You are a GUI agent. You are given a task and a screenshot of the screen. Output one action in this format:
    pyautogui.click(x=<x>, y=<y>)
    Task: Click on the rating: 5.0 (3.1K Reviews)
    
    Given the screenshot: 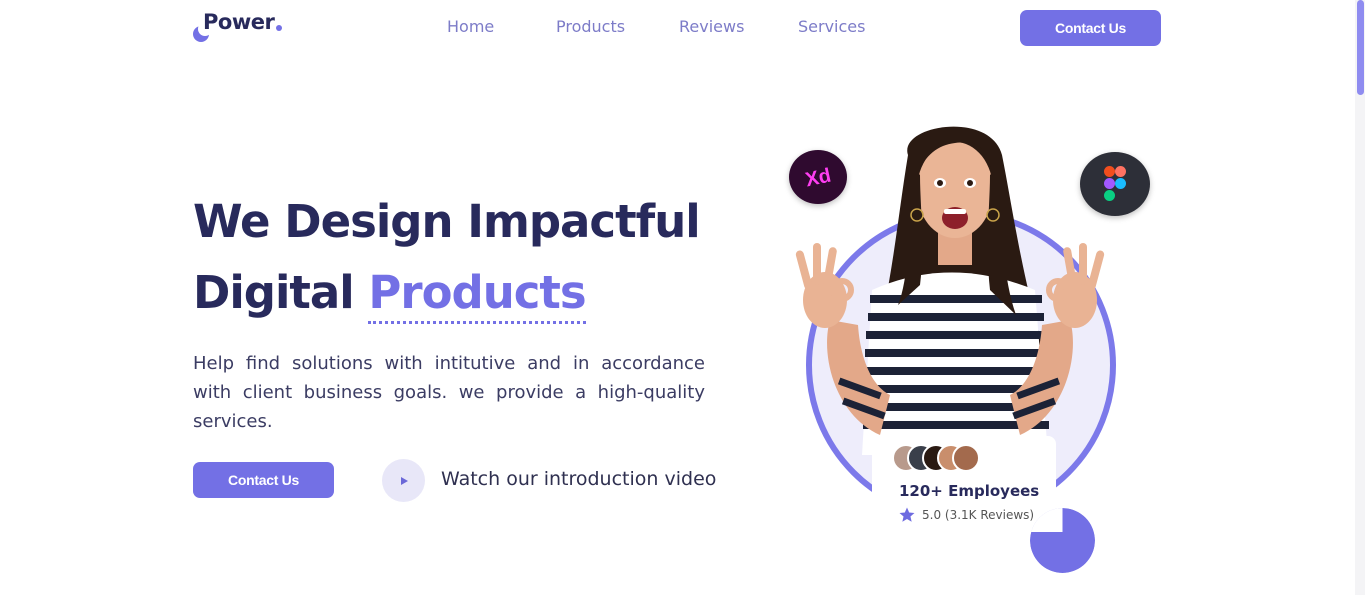 What is the action you would take?
    pyautogui.click(x=966, y=515)
    